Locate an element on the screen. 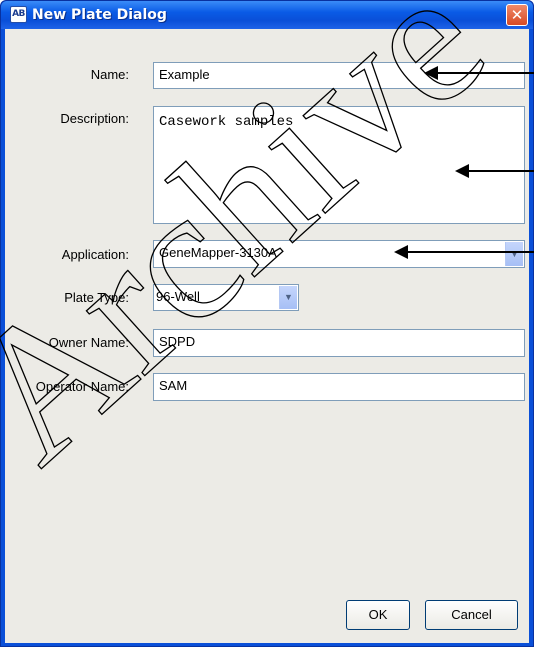 This screenshot has height=647, width=534. owner-name-field: SDPD is located at coordinates (339, 343).